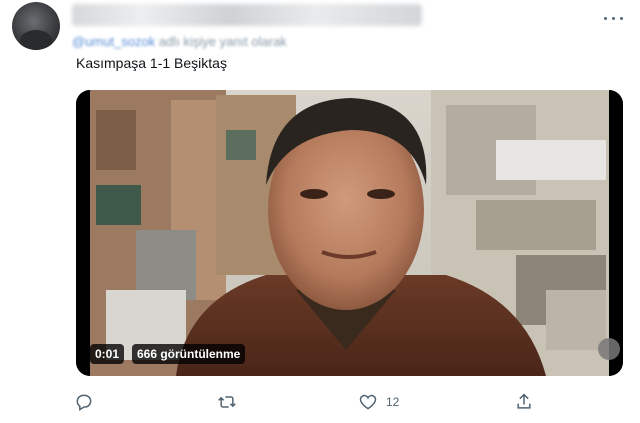 Image resolution: width=640 pixels, height=423 pixels. Describe the element at coordinates (609, 349) in the screenshot. I see `volume-icon` at that location.